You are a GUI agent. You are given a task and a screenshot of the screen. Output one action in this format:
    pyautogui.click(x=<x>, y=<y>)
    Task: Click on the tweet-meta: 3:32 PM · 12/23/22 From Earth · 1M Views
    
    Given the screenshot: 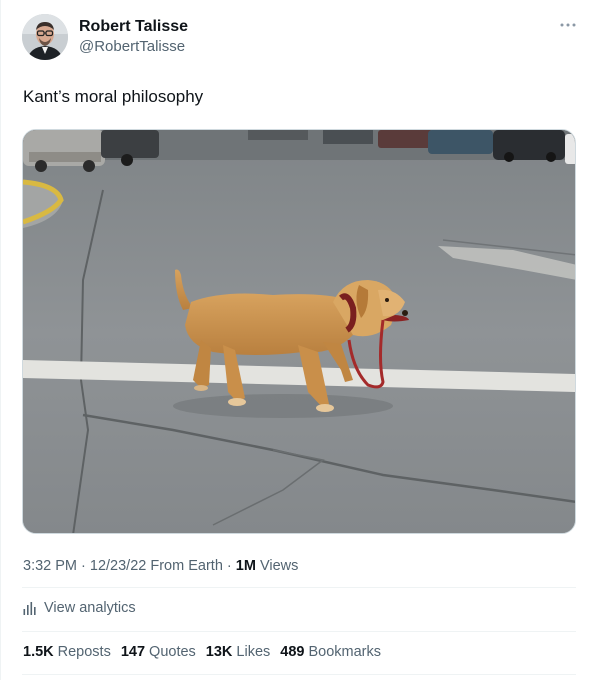 What is the action you would take?
    pyautogui.click(x=160, y=566)
    